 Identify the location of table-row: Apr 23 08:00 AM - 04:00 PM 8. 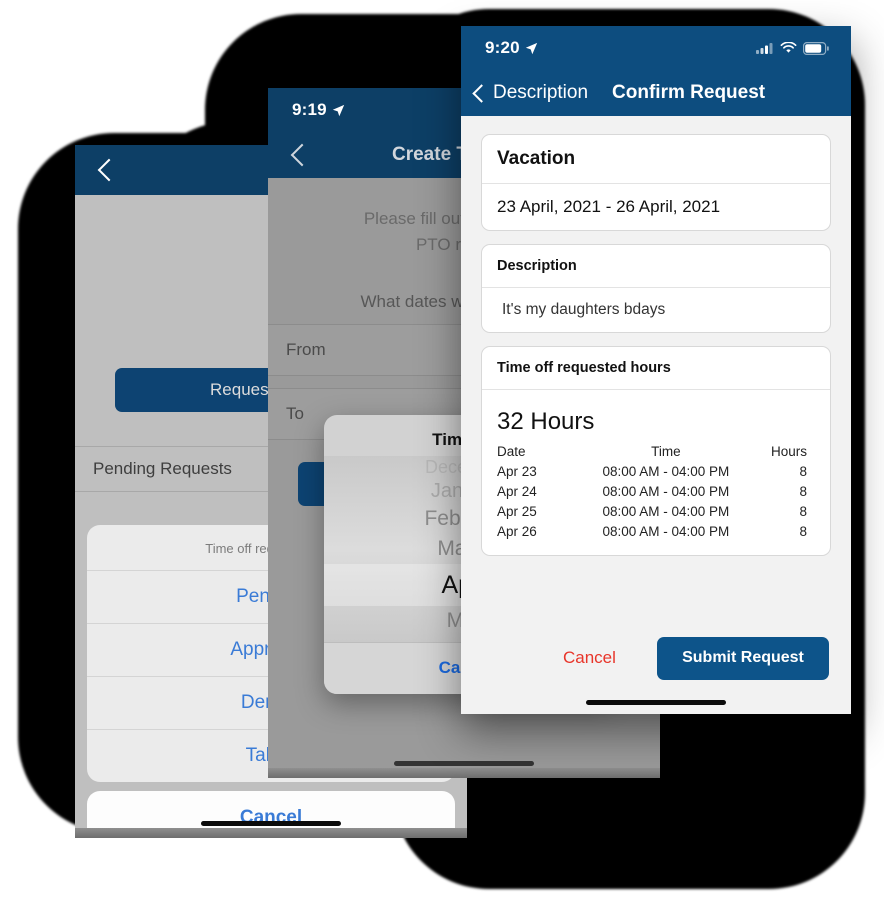
(656, 471).